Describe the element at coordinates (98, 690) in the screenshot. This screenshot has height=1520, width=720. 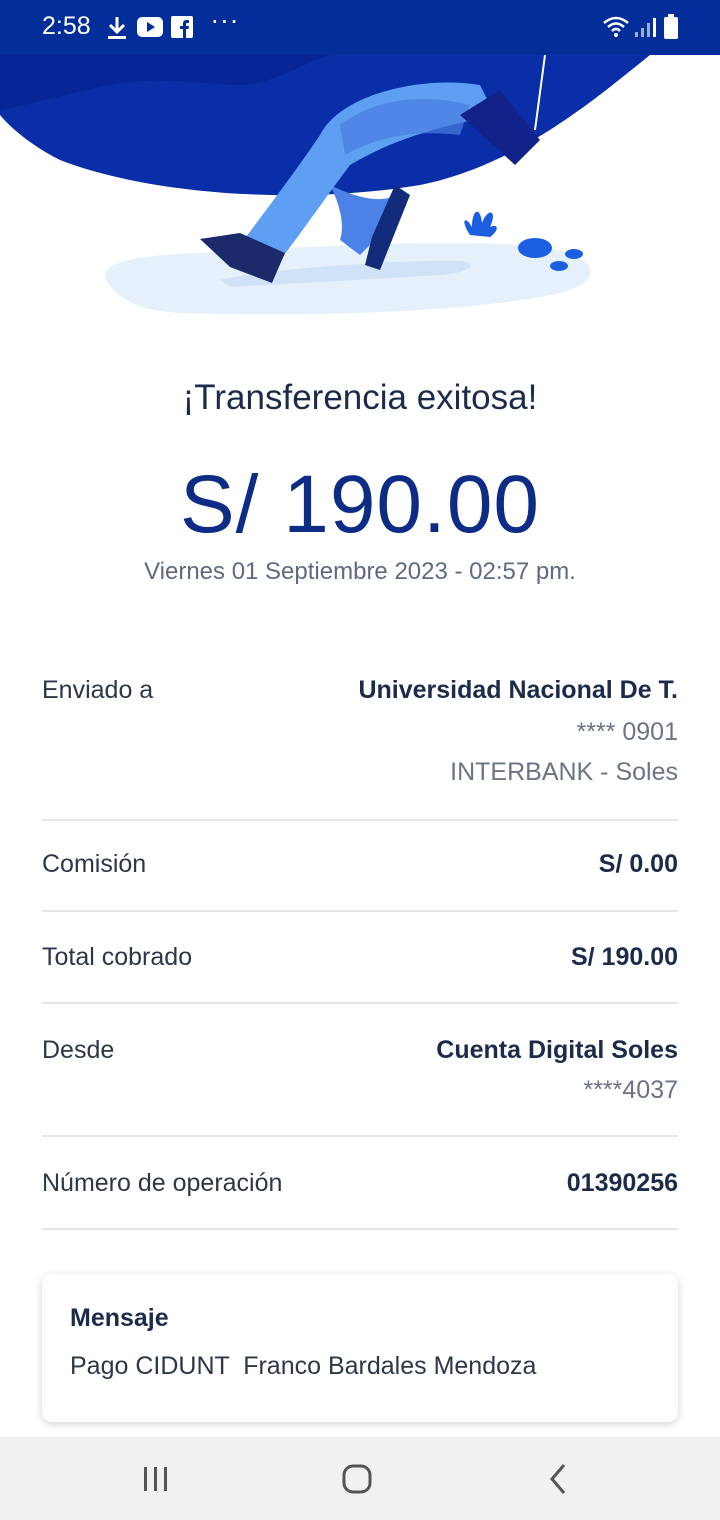
I see `sent-to-label: Enviado a` at that location.